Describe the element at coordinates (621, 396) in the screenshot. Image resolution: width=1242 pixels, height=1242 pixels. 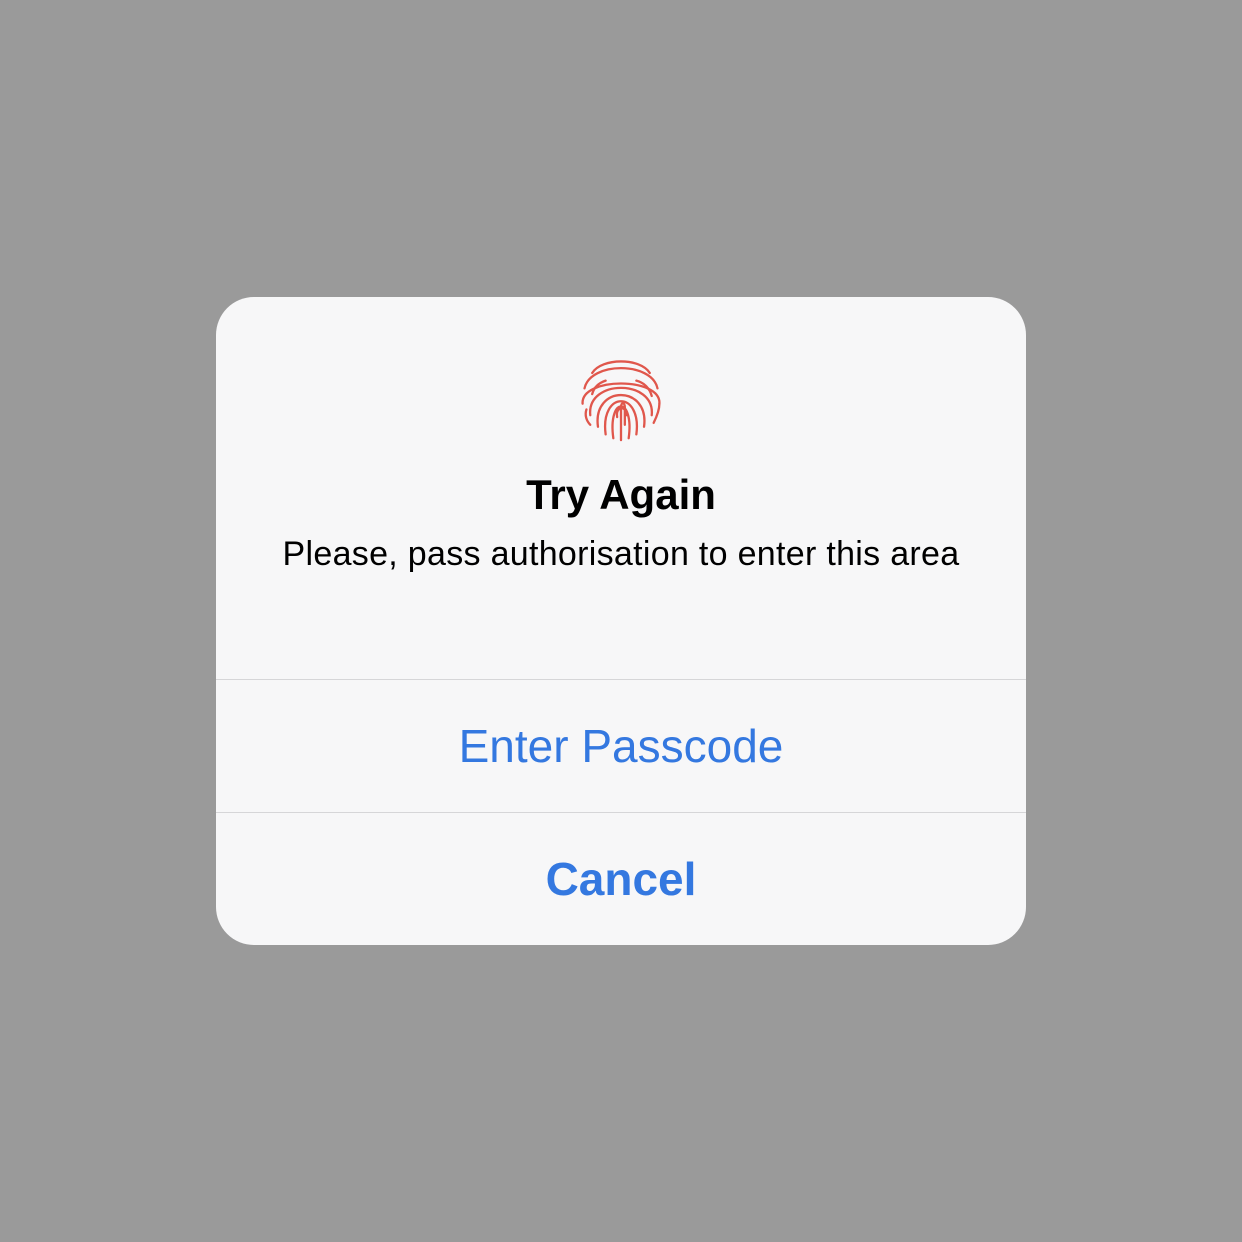
I see `fingerprint-icon` at that location.